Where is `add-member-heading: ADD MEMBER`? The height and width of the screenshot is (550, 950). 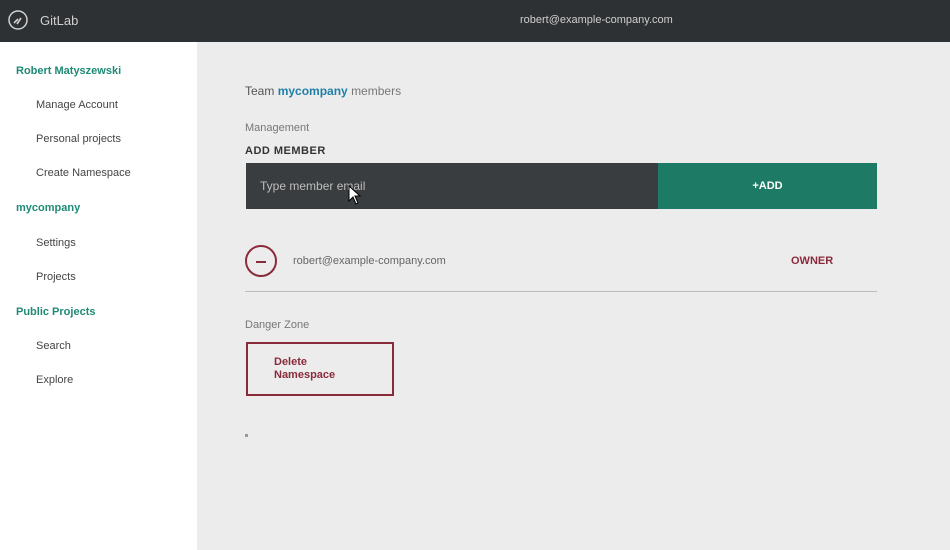 add-member-heading: ADD MEMBER is located at coordinates (285, 151).